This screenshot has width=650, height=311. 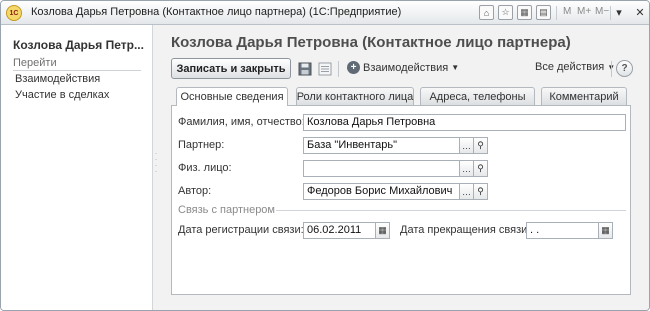 What do you see at coordinates (77, 64) in the screenshot?
I see `nav-section-header: Перейти` at bounding box center [77, 64].